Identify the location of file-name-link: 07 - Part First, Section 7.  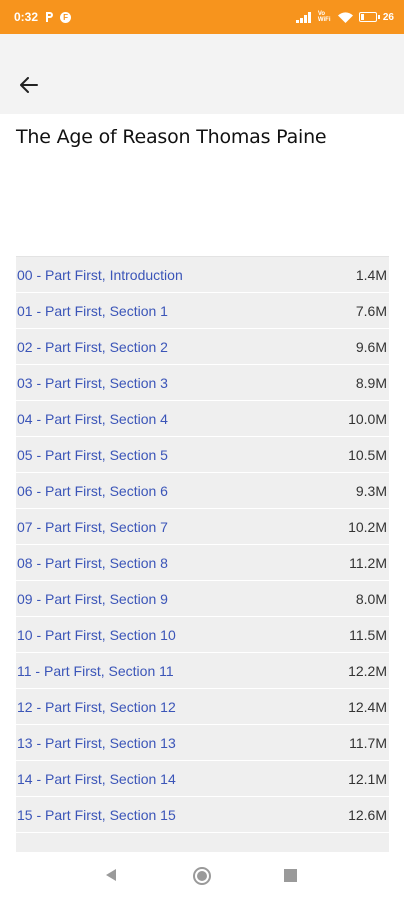
(92, 527).